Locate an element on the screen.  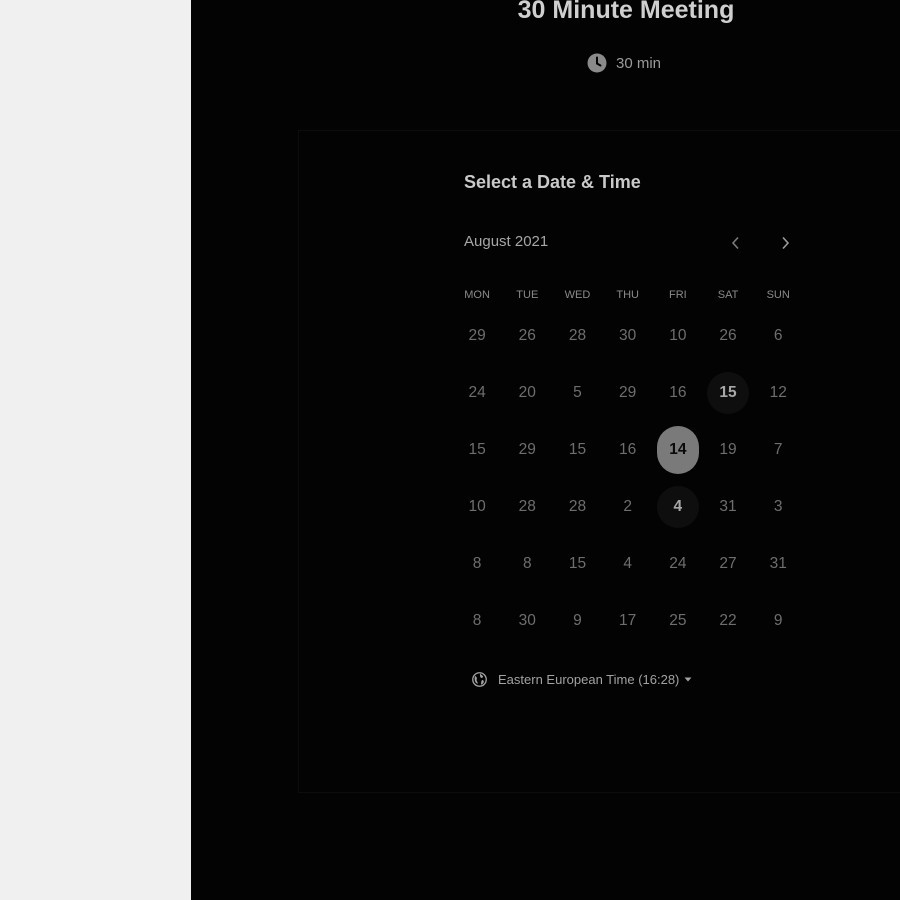
day-number: 12 is located at coordinates (778, 392).